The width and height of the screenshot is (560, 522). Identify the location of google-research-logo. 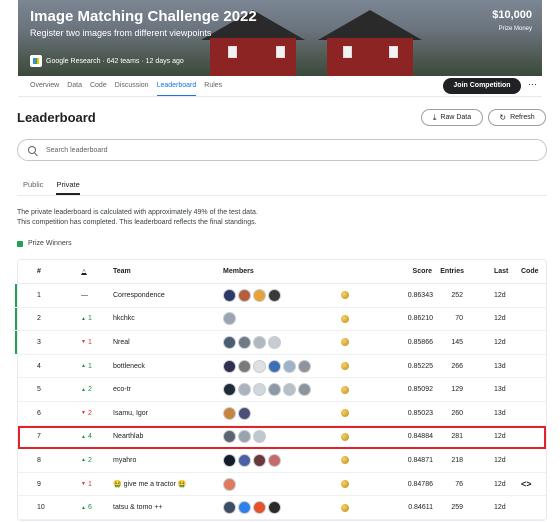
(36, 61).